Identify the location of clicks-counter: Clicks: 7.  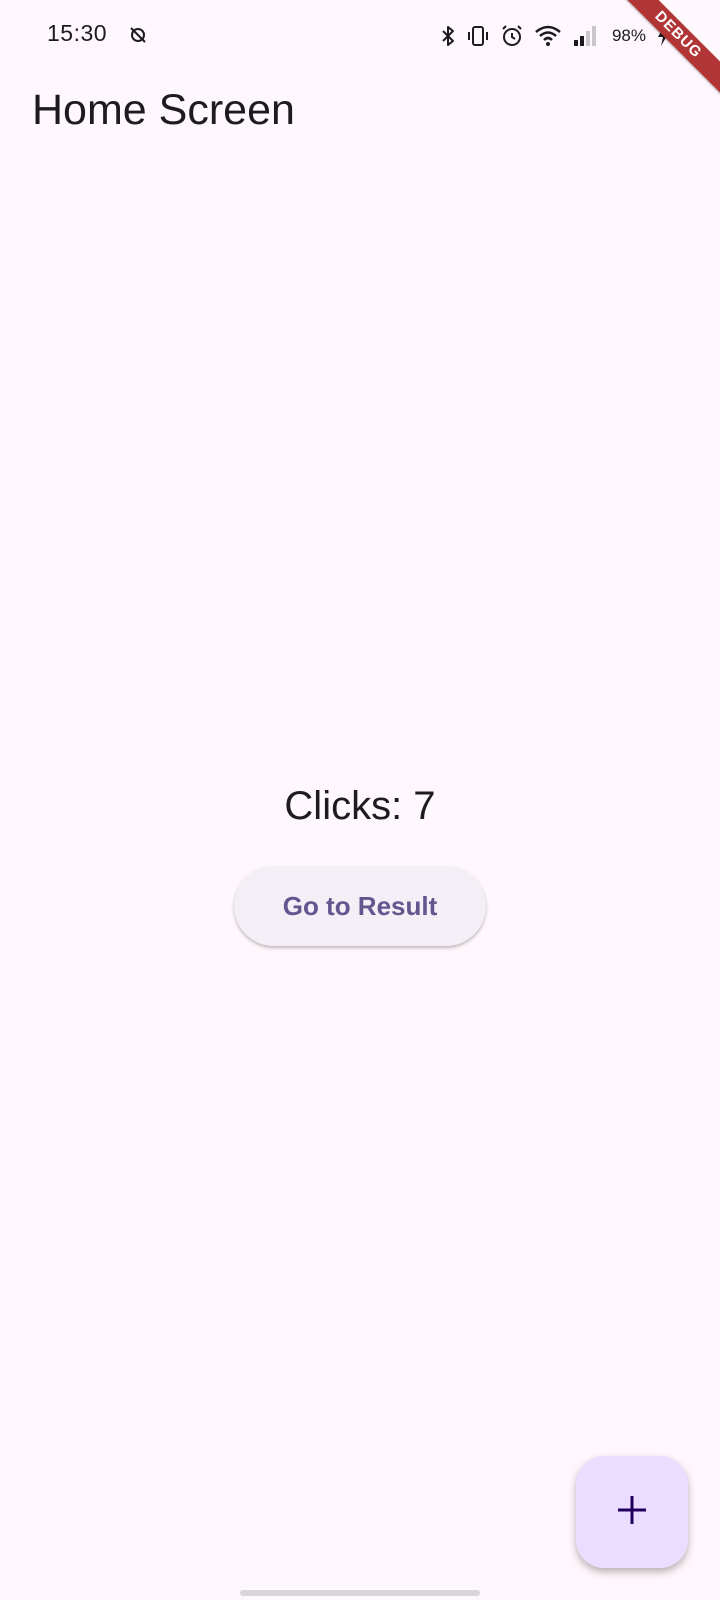
(360, 806).